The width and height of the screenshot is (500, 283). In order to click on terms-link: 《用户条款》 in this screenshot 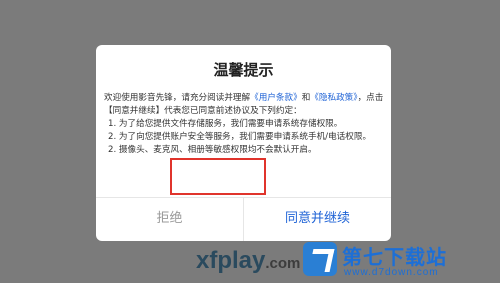, I will do `click(276, 98)`.